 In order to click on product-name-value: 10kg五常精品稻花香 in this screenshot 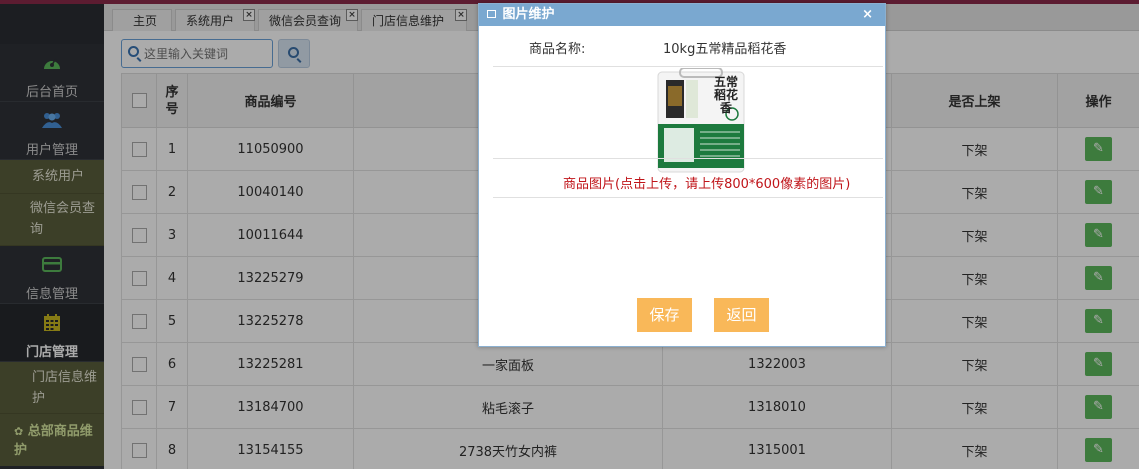, I will do `click(725, 49)`.